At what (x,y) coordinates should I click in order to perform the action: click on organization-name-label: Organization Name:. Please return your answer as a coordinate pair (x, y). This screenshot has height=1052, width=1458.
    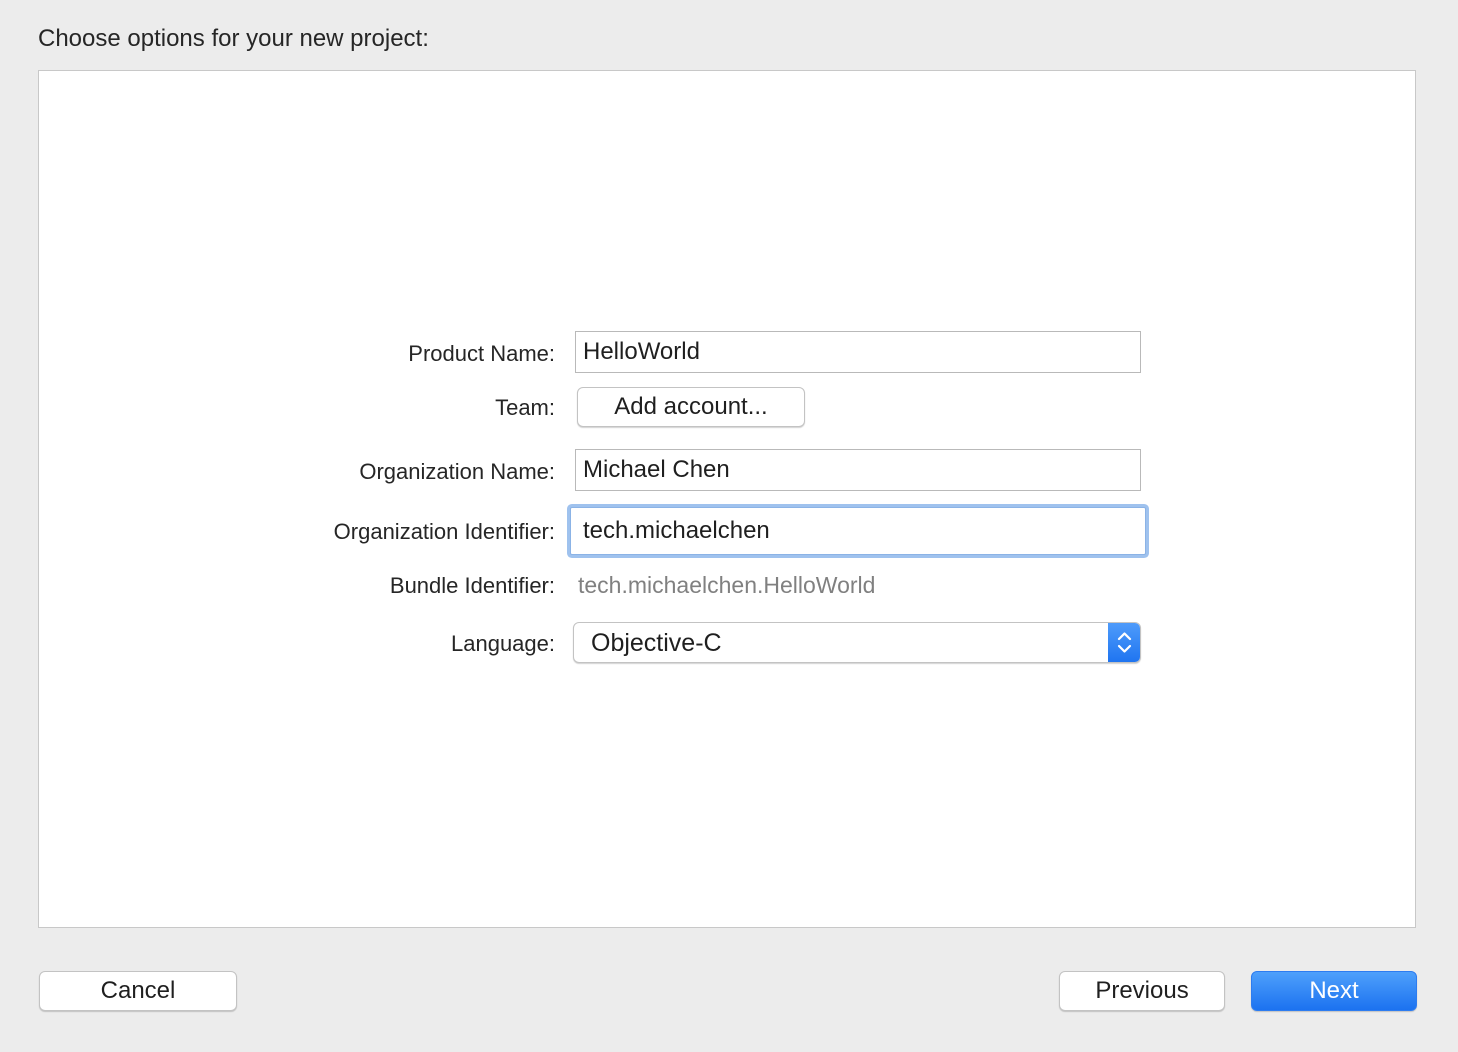
    Looking at the image, I should click on (457, 471).